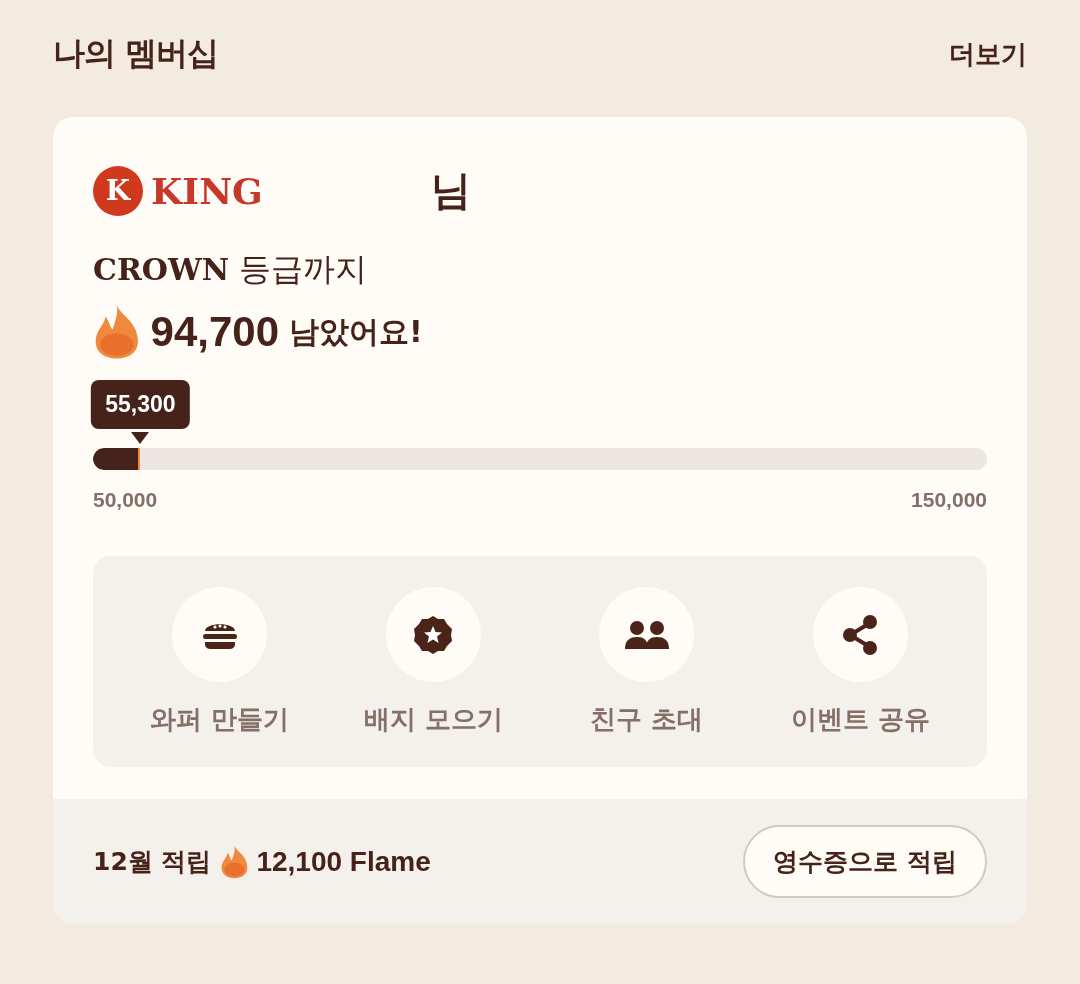 This screenshot has height=984, width=1080. What do you see at coordinates (136, 53) in the screenshot?
I see `section-title: 나의 멤버십` at bounding box center [136, 53].